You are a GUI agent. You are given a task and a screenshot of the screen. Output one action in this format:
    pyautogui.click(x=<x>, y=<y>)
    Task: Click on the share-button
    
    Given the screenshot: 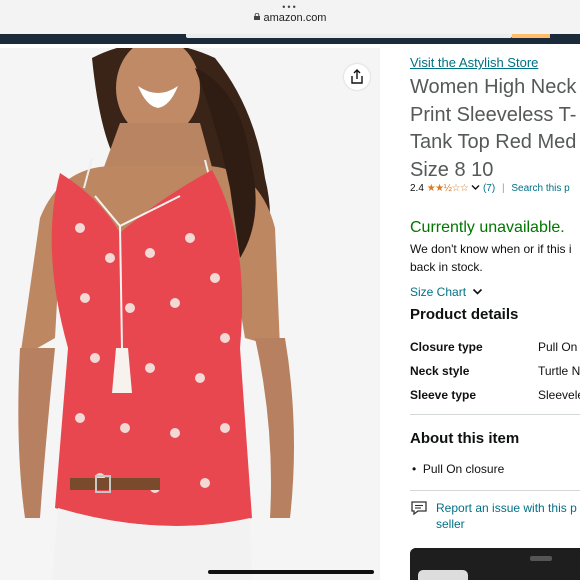 What is the action you would take?
    pyautogui.click(x=357, y=77)
    